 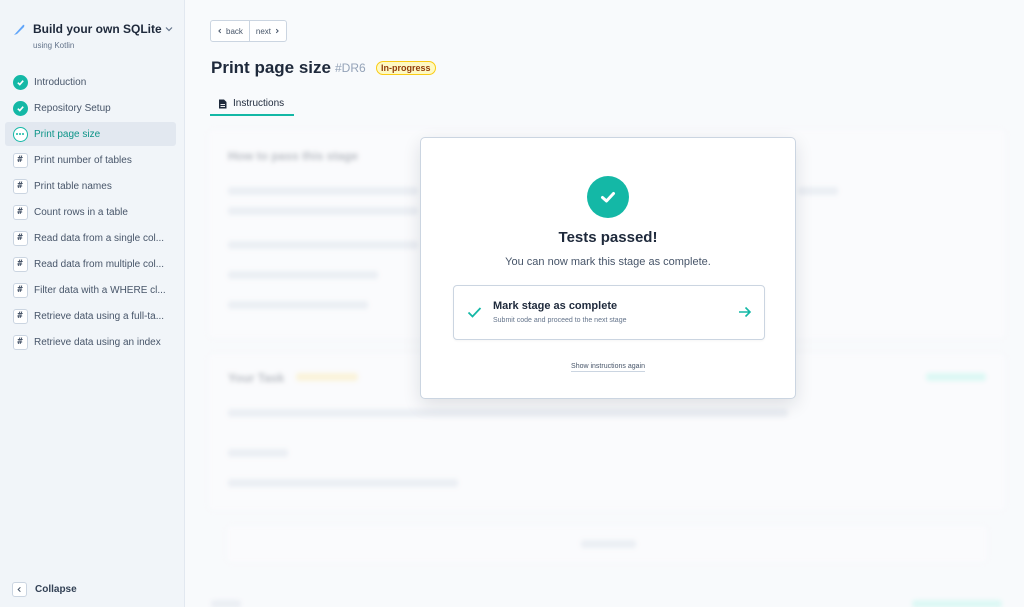 I want to click on stage-item-print-table-names: # Print table names, so click(x=90, y=186).